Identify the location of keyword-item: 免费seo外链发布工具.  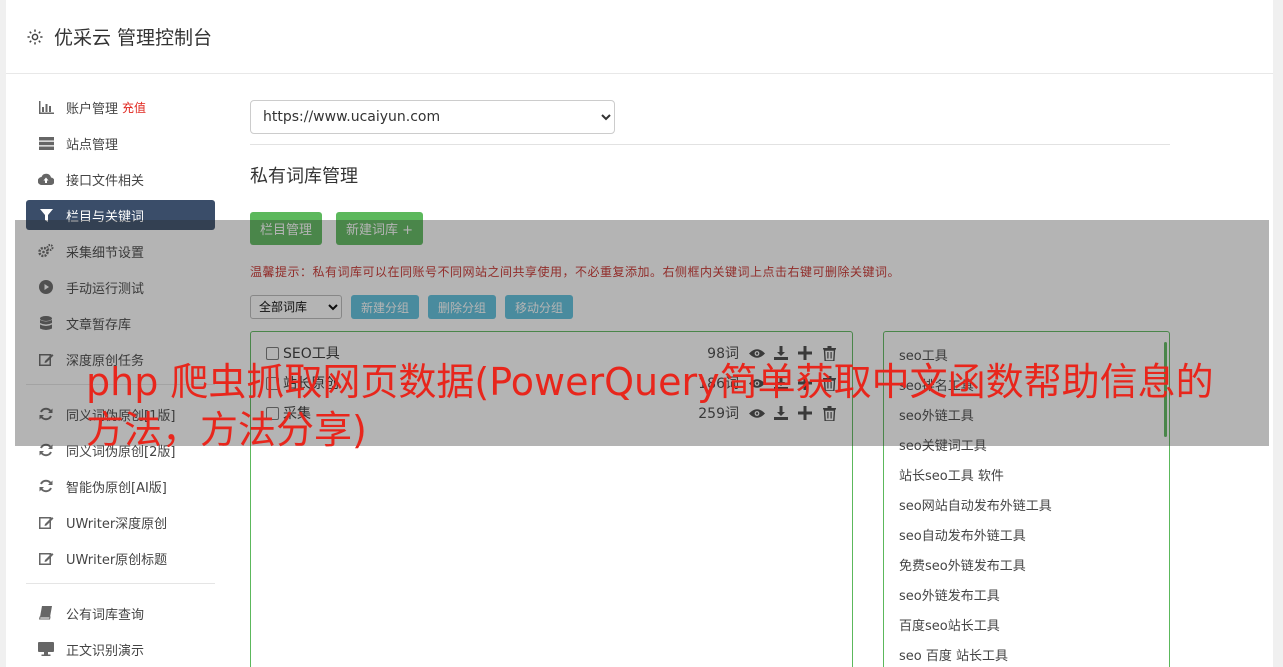
(1034, 567).